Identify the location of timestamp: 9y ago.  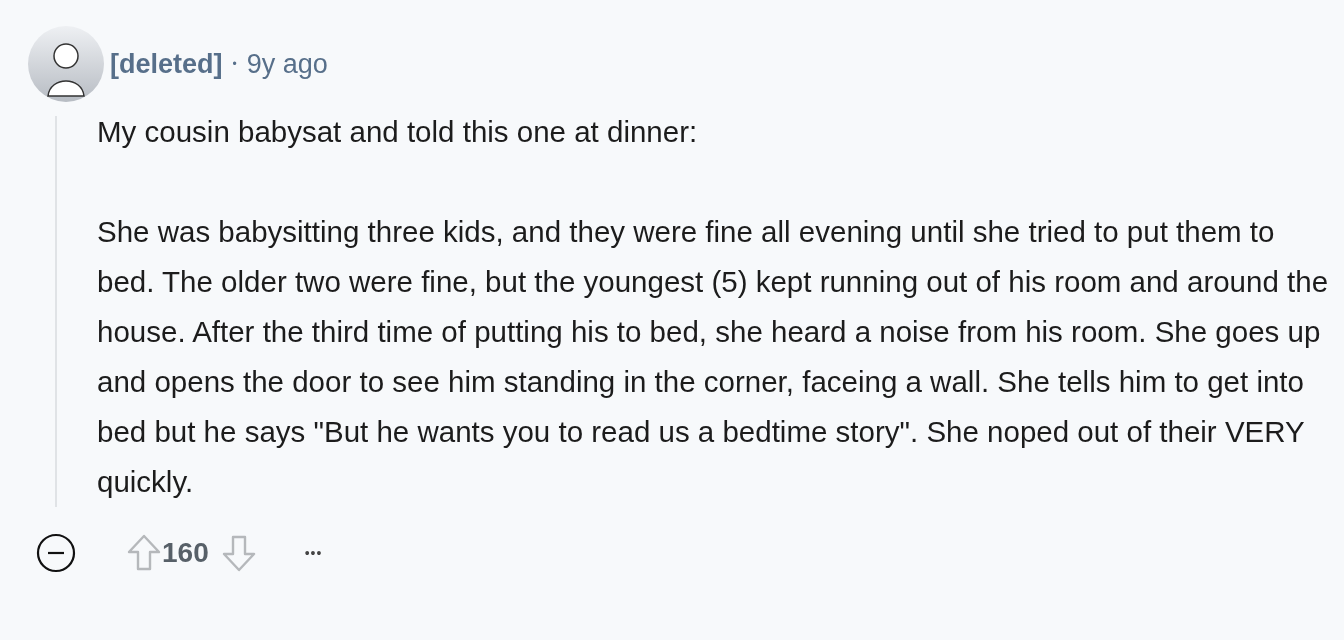
(287, 64).